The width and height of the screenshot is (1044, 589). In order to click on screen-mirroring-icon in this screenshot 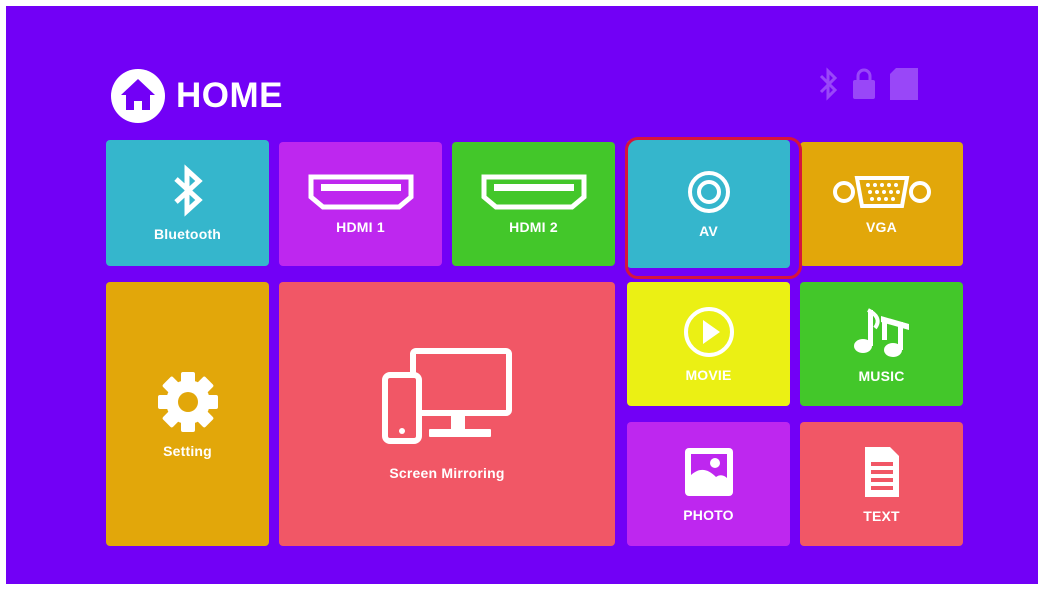, I will do `click(447, 396)`.